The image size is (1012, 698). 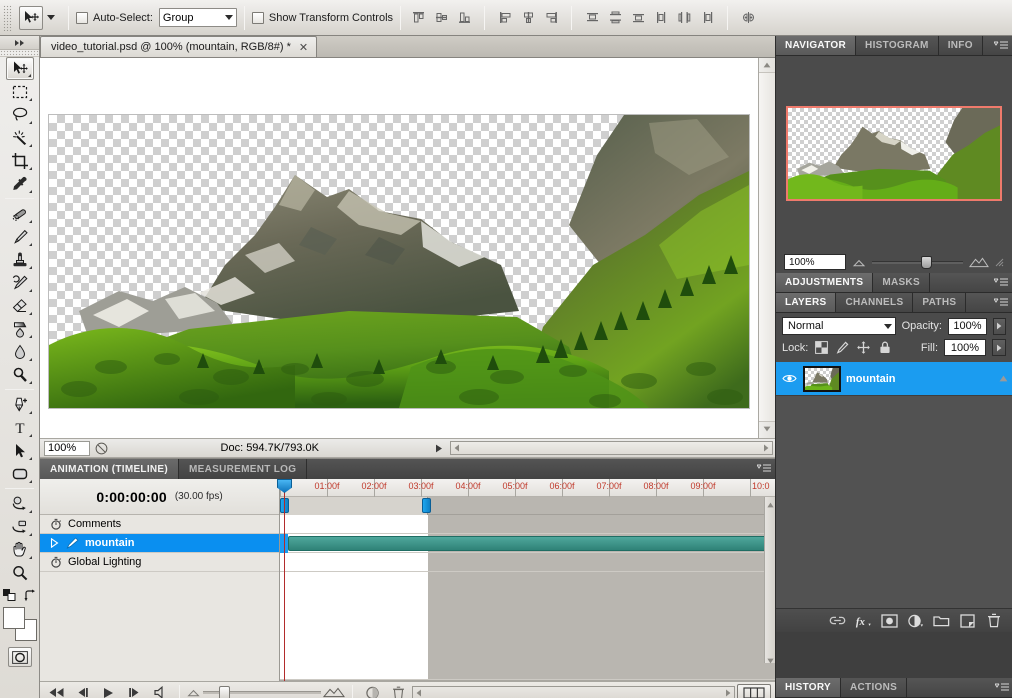 I want to click on layer-list-scroll-up-icon, so click(x=1003, y=378).